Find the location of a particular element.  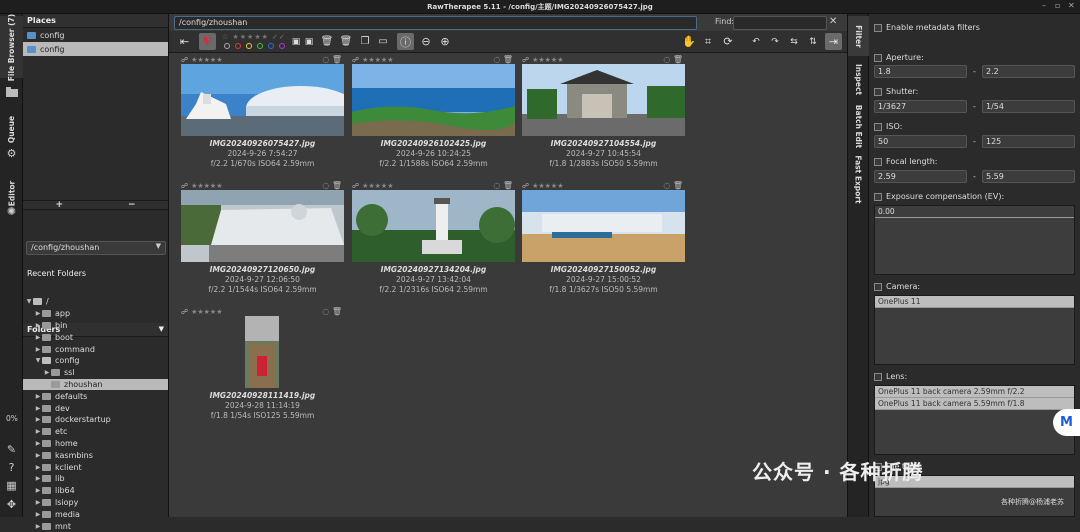

find-input is located at coordinates (780, 23).